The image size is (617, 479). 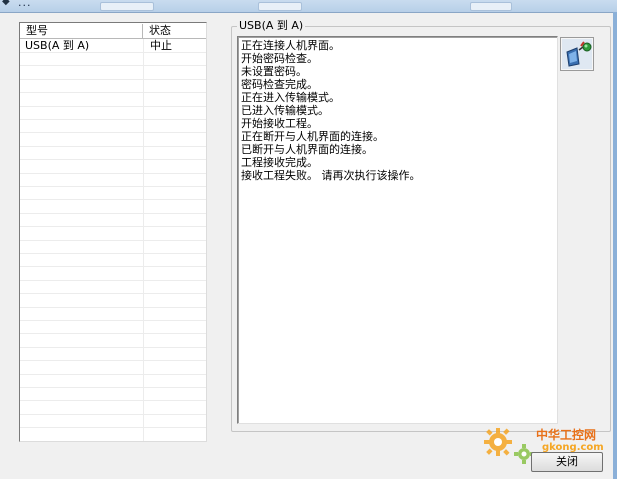 What do you see at coordinates (331, 175) in the screenshot?
I see `log-line: 接收工程失败。 请再次执行该操作。` at bounding box center [331, 175].